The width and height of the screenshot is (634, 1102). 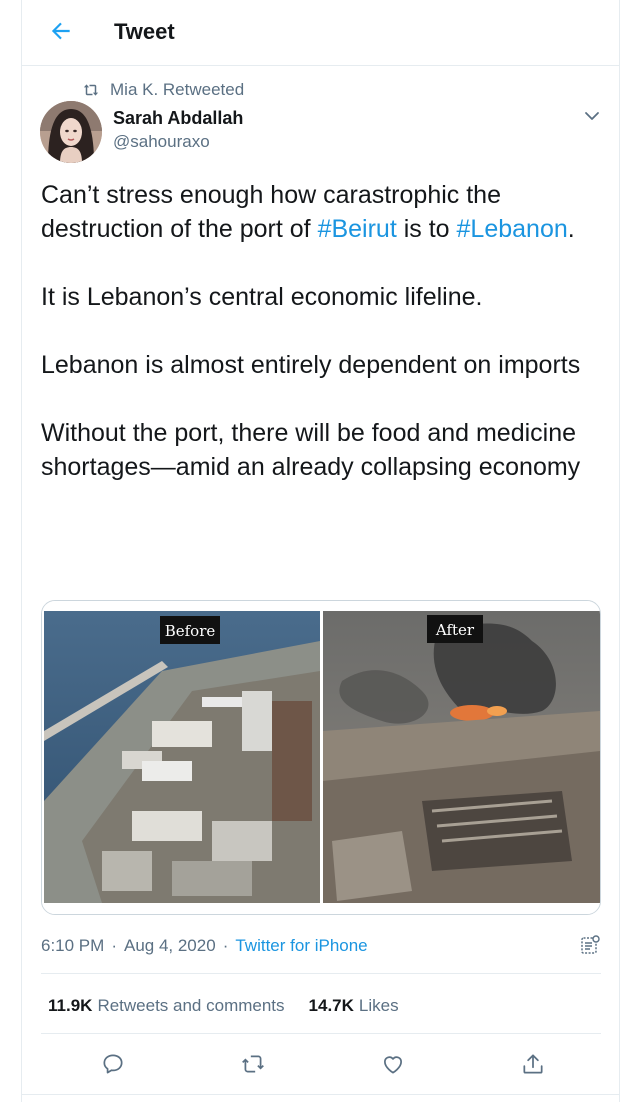 What do you see at coordinates (72, 946) in the screenshot?
I see `tweet-time: 6:10 PM` at bounding box center [72, 946].